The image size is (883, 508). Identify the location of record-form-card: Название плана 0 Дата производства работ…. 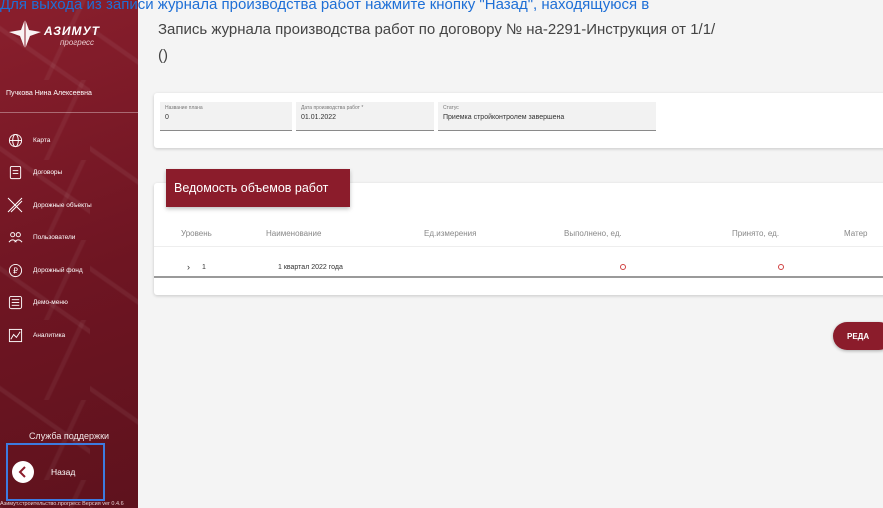
(518, 120).